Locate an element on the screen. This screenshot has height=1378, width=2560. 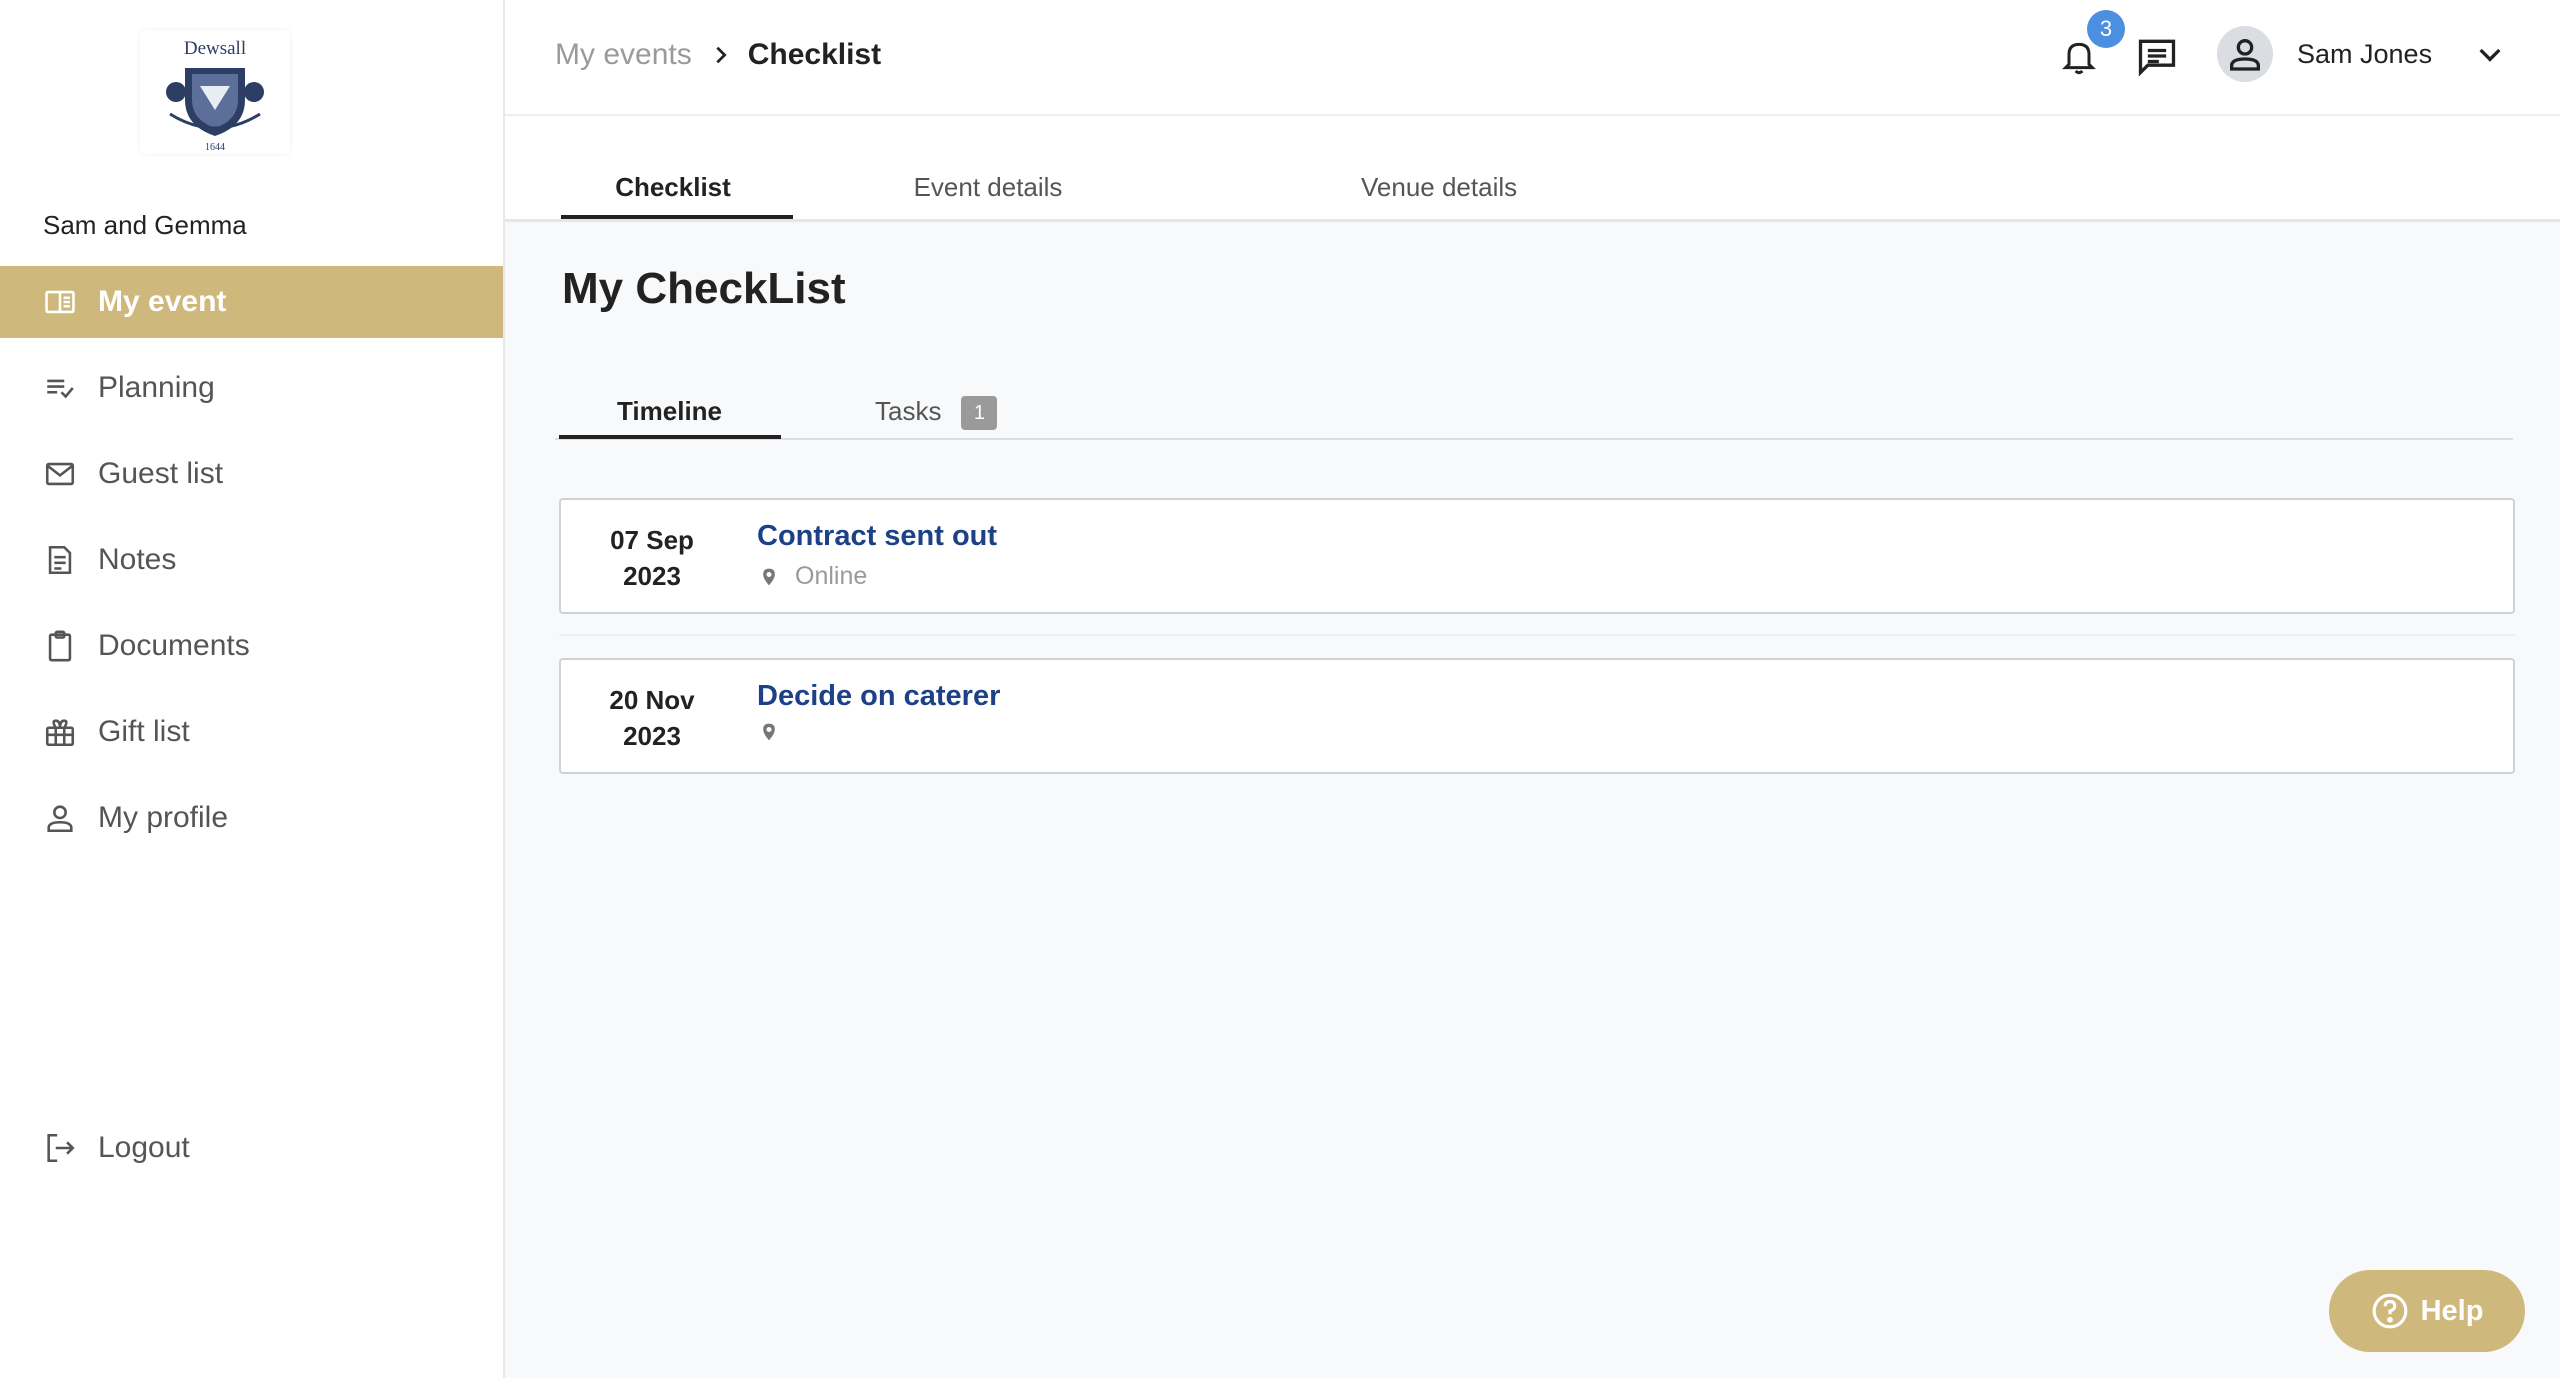
chevron-down-icon is located at coordinates (2490, 55).